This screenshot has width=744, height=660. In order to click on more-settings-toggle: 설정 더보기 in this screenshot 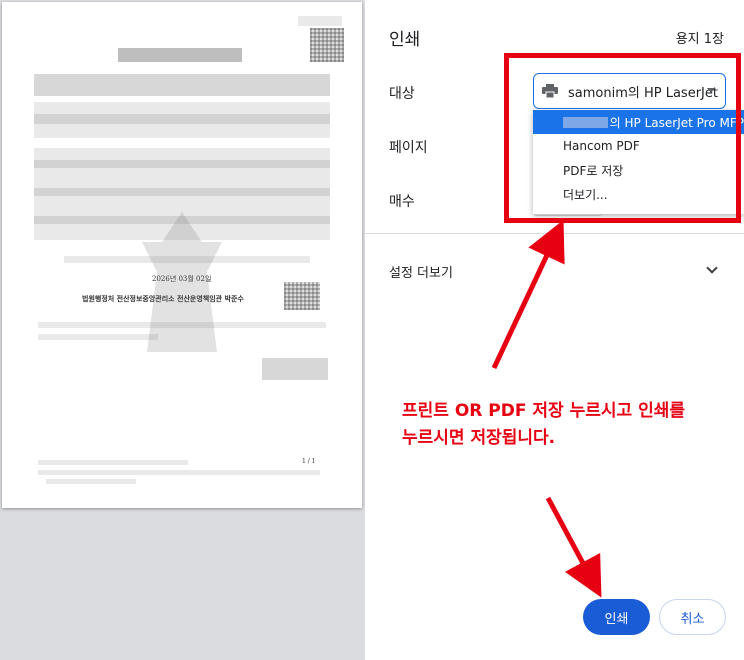, I will do `click(554, 270)`.